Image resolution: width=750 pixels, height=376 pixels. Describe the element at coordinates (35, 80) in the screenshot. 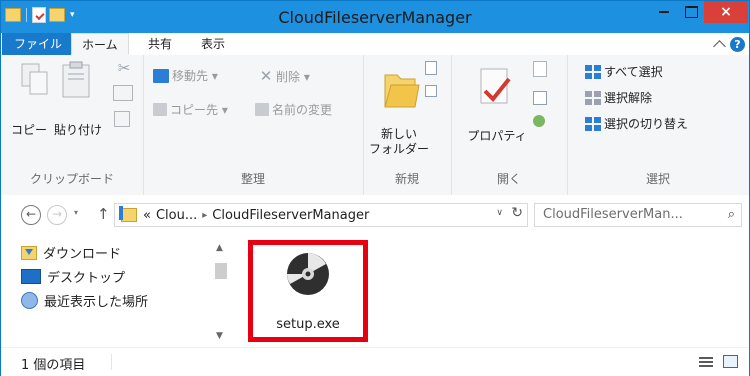

I see `copy-icon` at that location.